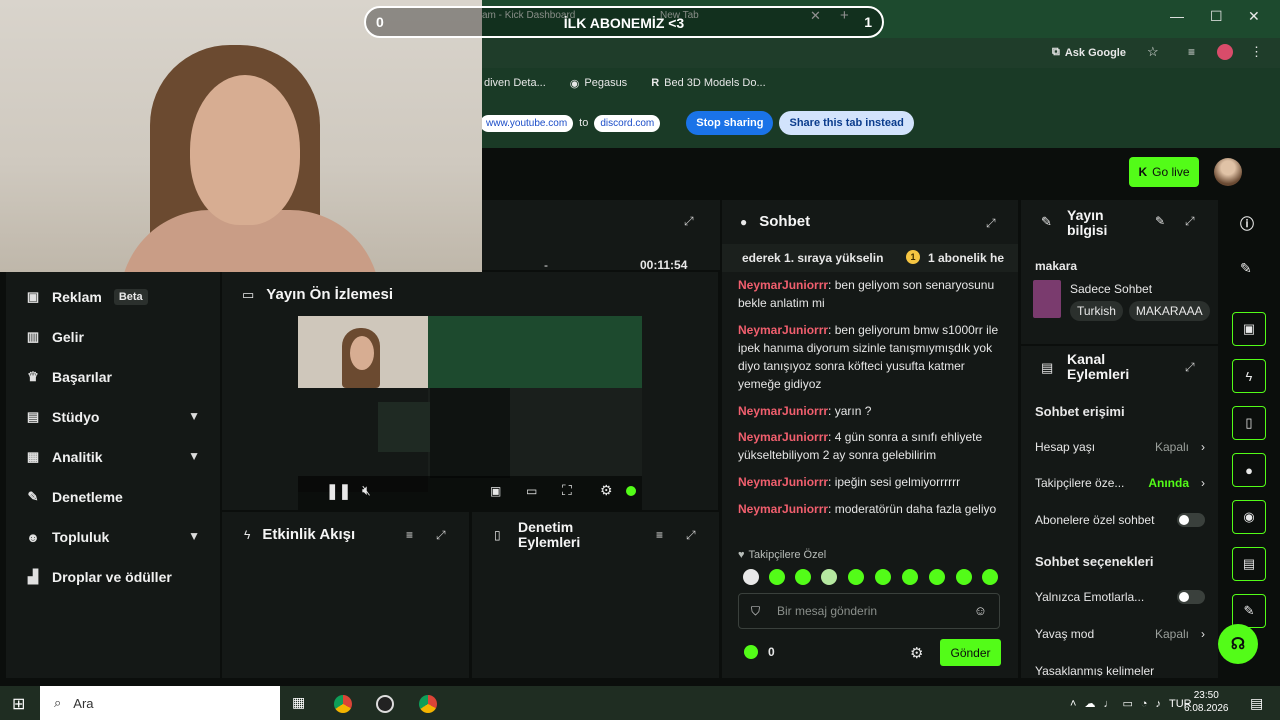  Describe the element at coordinates (18, 704) in the screenshot. I see `windows-start-icon: ⊞` at that location.